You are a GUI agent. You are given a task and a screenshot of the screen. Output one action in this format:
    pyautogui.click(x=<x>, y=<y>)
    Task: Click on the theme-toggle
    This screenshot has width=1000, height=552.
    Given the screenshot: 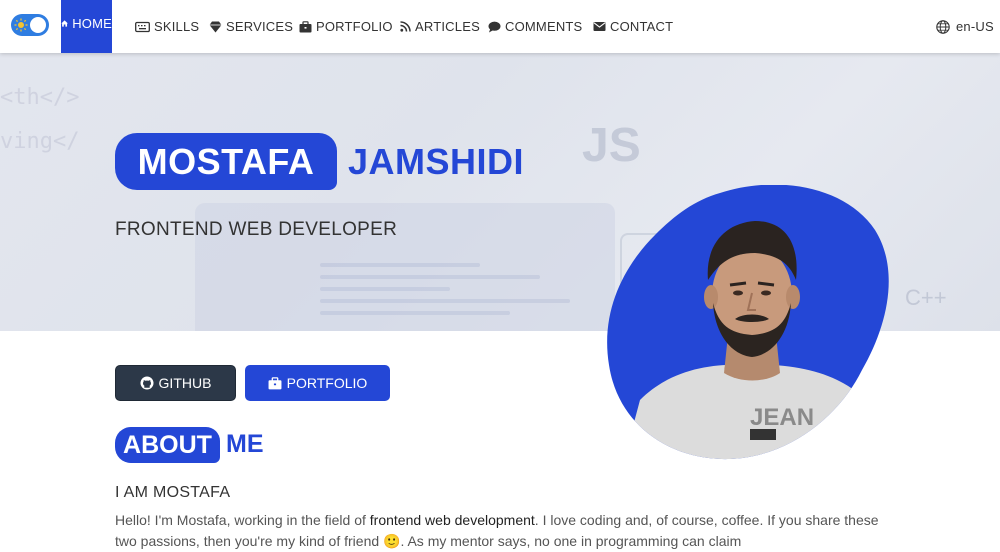 What is the action you would take?
    pyautogui.click(x=30, y=25)
    